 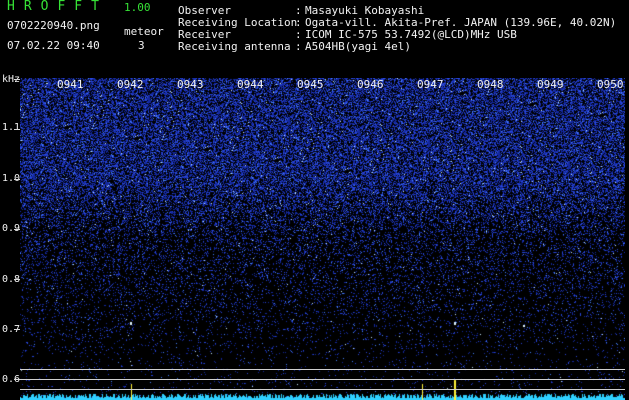 What do you see at coordinates (53, 45) in the screenshot?
I see `timestamp: 07.02.22 09:40` at bounding box center [53, 45].